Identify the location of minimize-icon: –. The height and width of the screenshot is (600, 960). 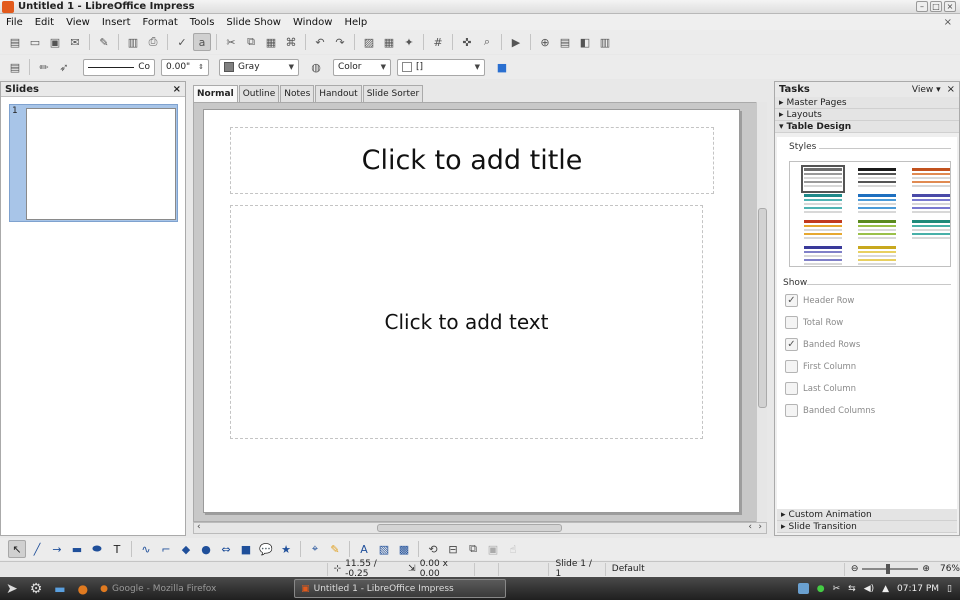
(922, 6).